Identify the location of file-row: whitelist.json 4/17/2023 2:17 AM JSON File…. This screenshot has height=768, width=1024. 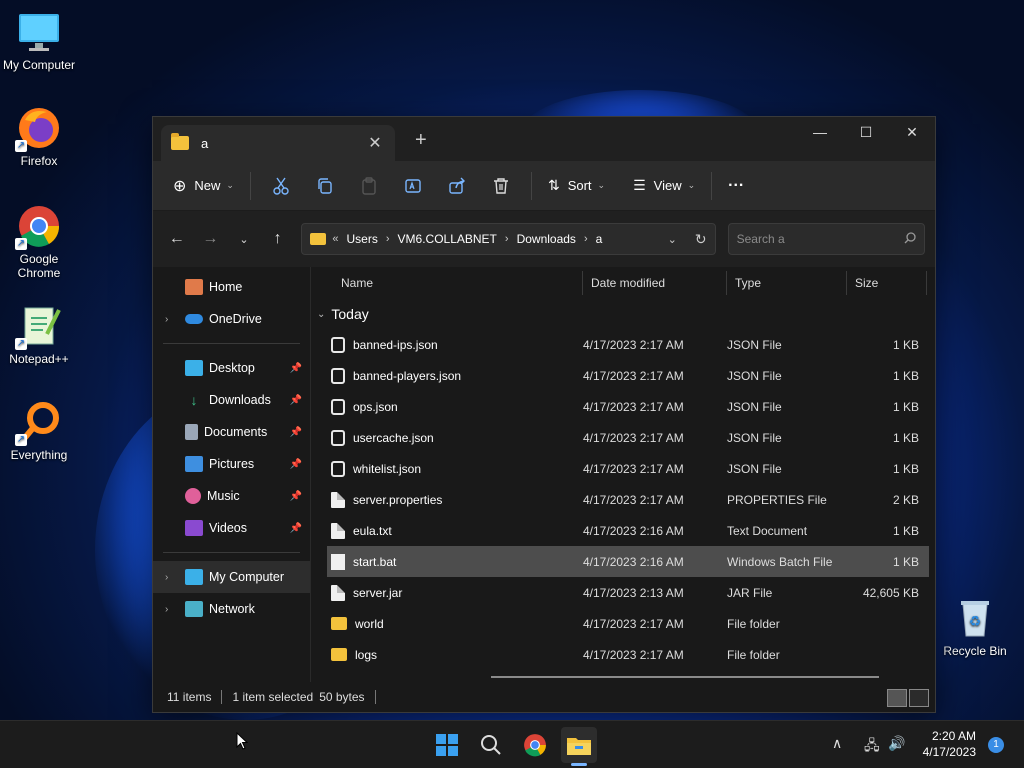
(628, 468).